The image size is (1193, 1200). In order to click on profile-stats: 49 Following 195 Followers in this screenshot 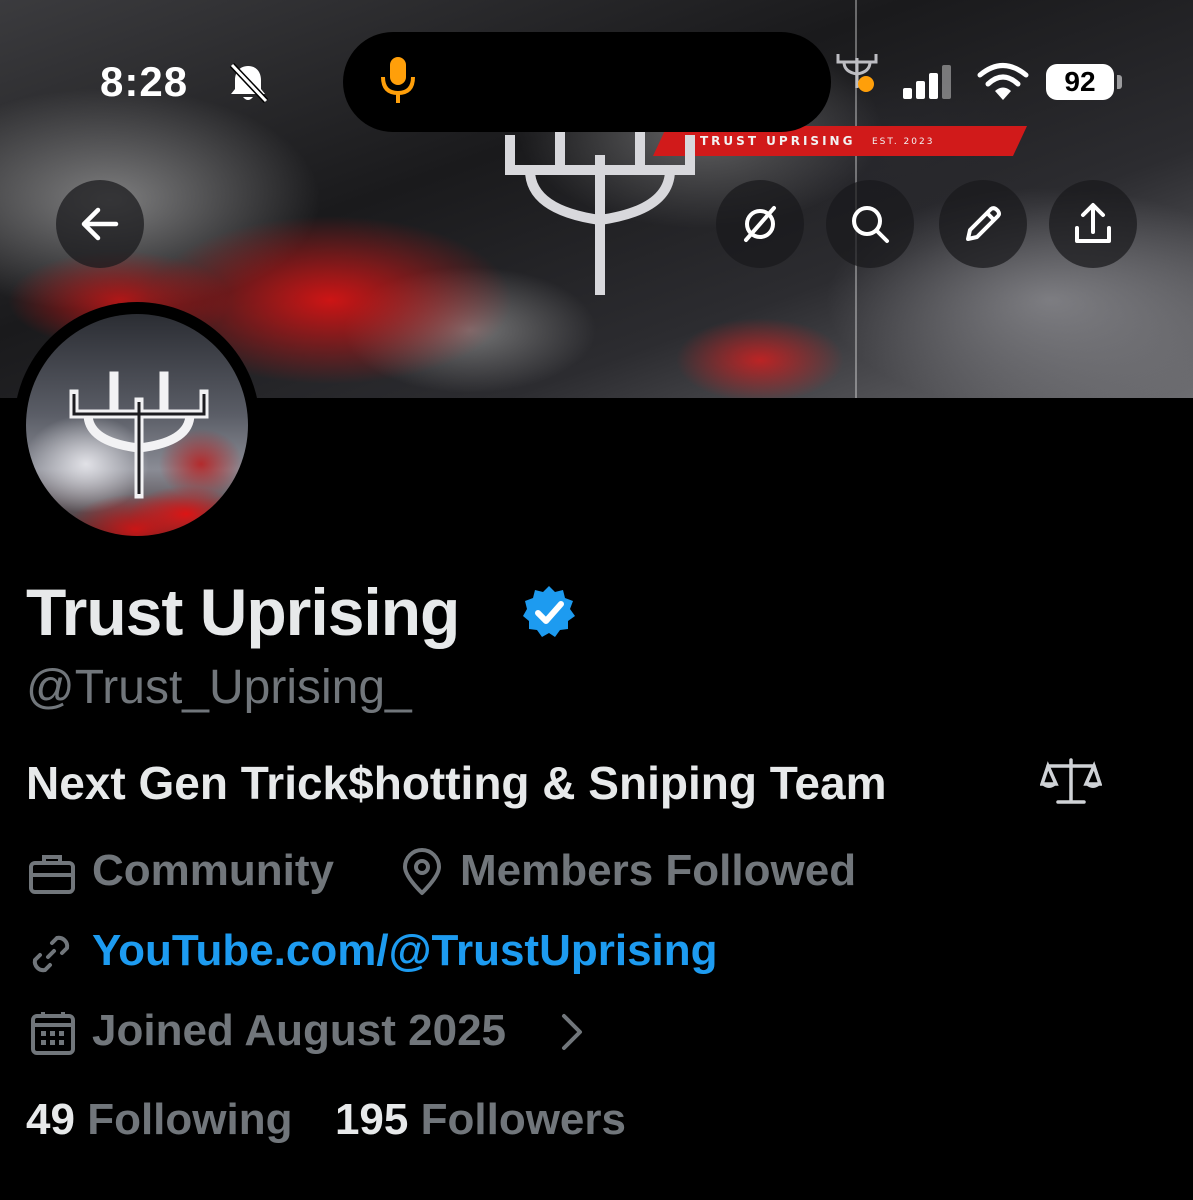, I will do `click(326, 1120)`.